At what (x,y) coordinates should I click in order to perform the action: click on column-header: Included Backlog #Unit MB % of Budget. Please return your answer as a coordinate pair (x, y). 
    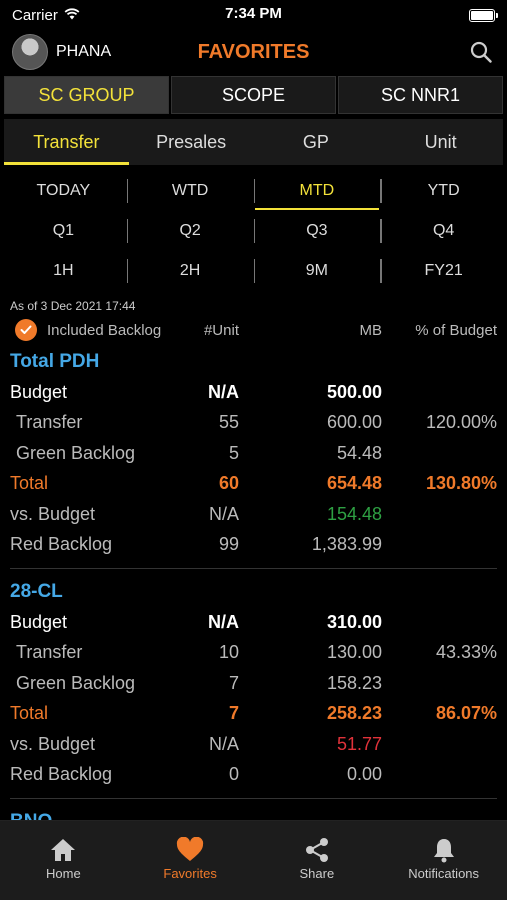
    Looking at the image, I should click on (253, 330).